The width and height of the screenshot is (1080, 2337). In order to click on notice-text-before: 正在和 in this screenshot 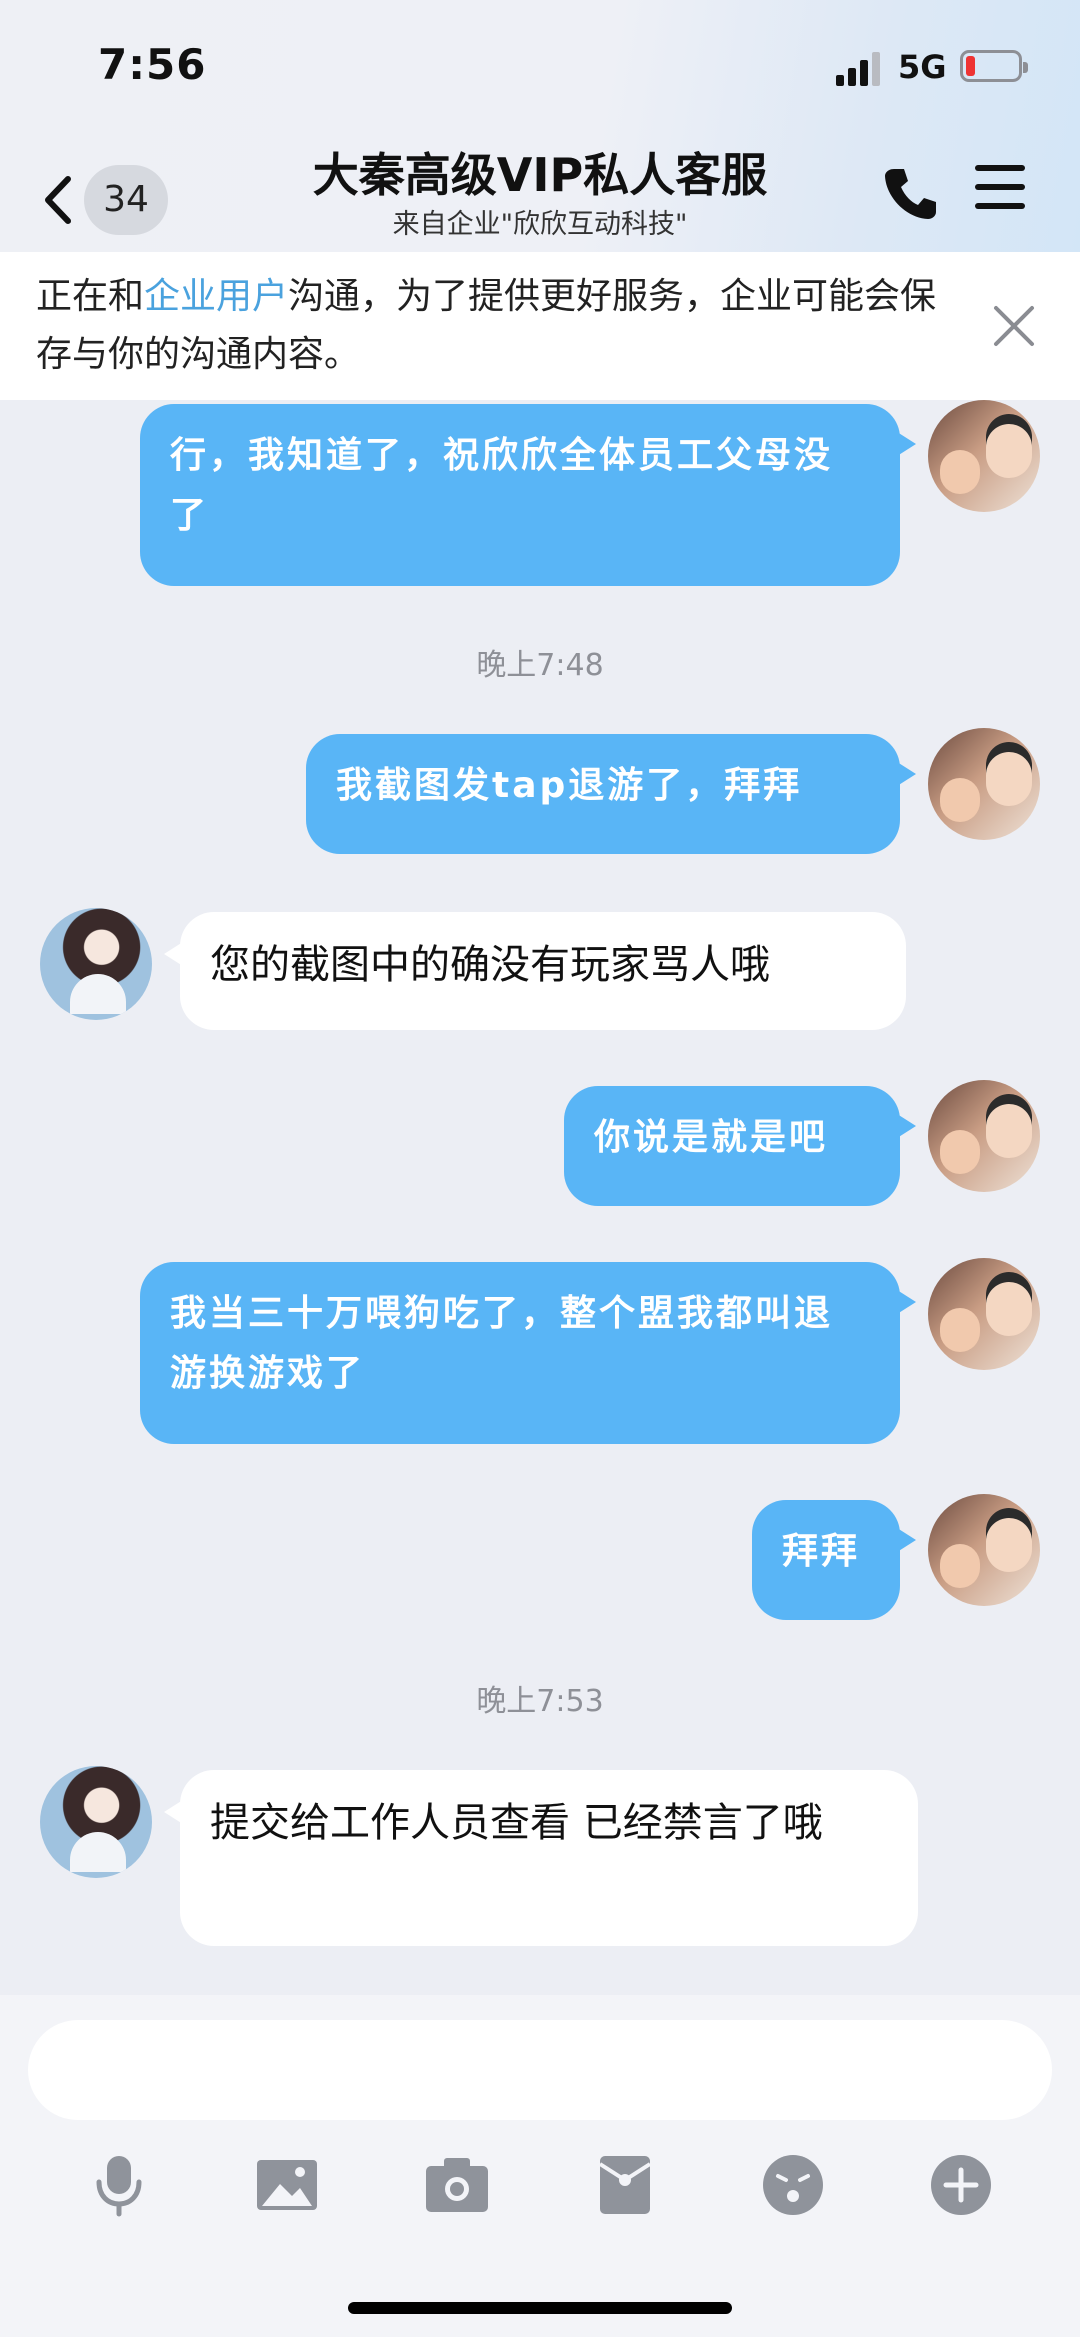, I will do `click(90, 296)`.